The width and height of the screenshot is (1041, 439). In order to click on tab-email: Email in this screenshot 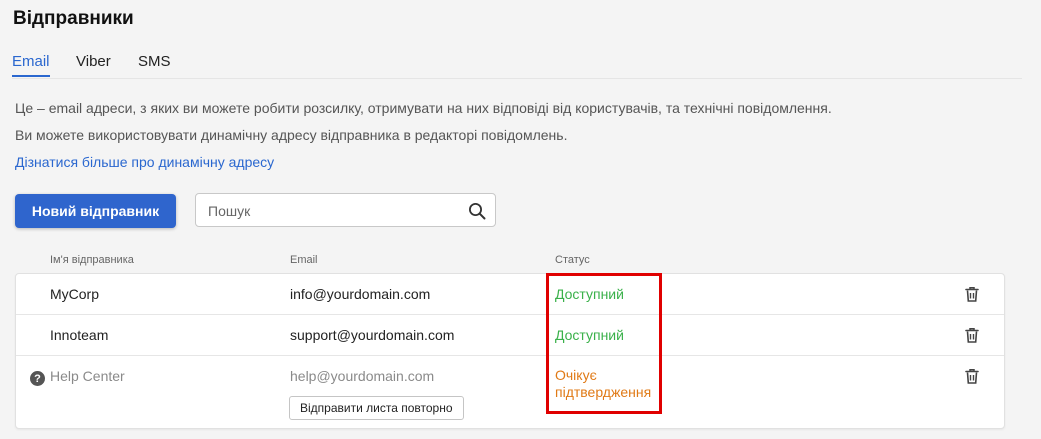, I will do `click(31, 65)`.